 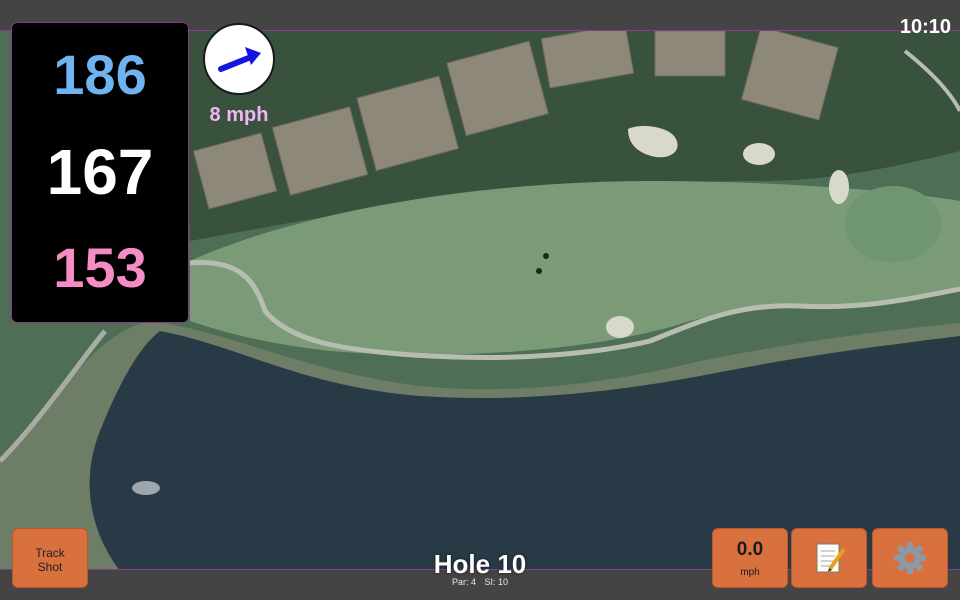 I want to click on gear-icon, so click(x=910, y=558).